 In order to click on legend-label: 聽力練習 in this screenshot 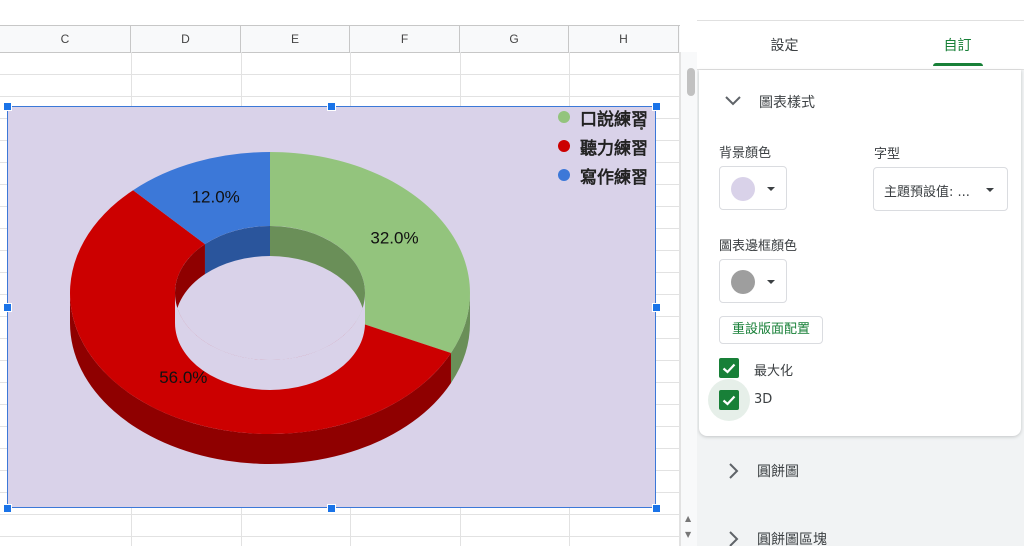, I will do `click(614, 148)`.